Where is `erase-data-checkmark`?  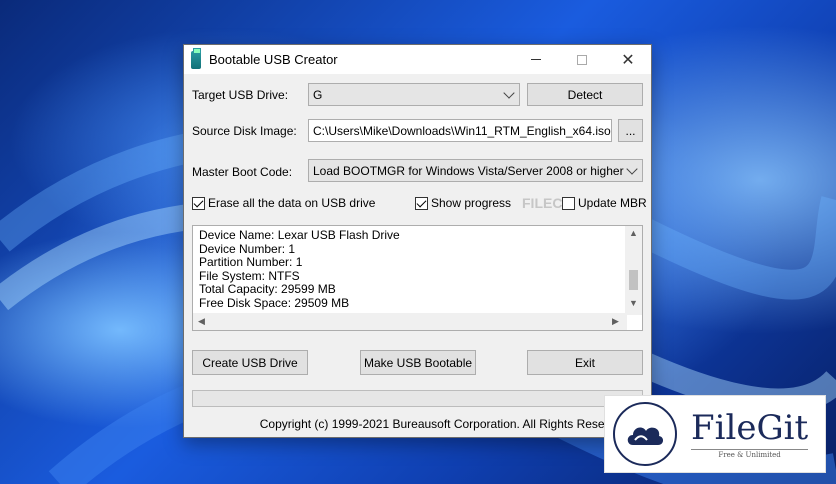
erase-data-checkmark is located at coordinates (198, 203).